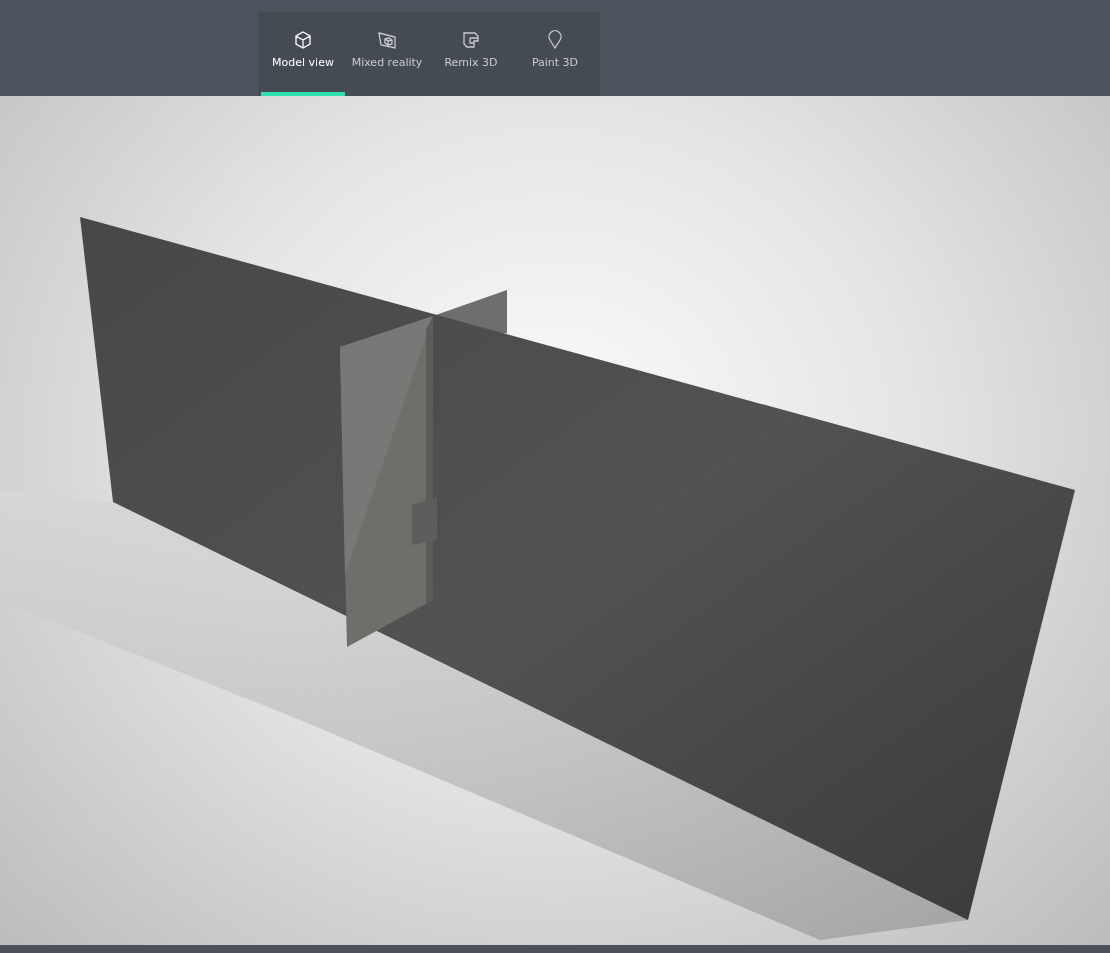  I want to click on view-tab: Remix 3D, so click(471, 54).